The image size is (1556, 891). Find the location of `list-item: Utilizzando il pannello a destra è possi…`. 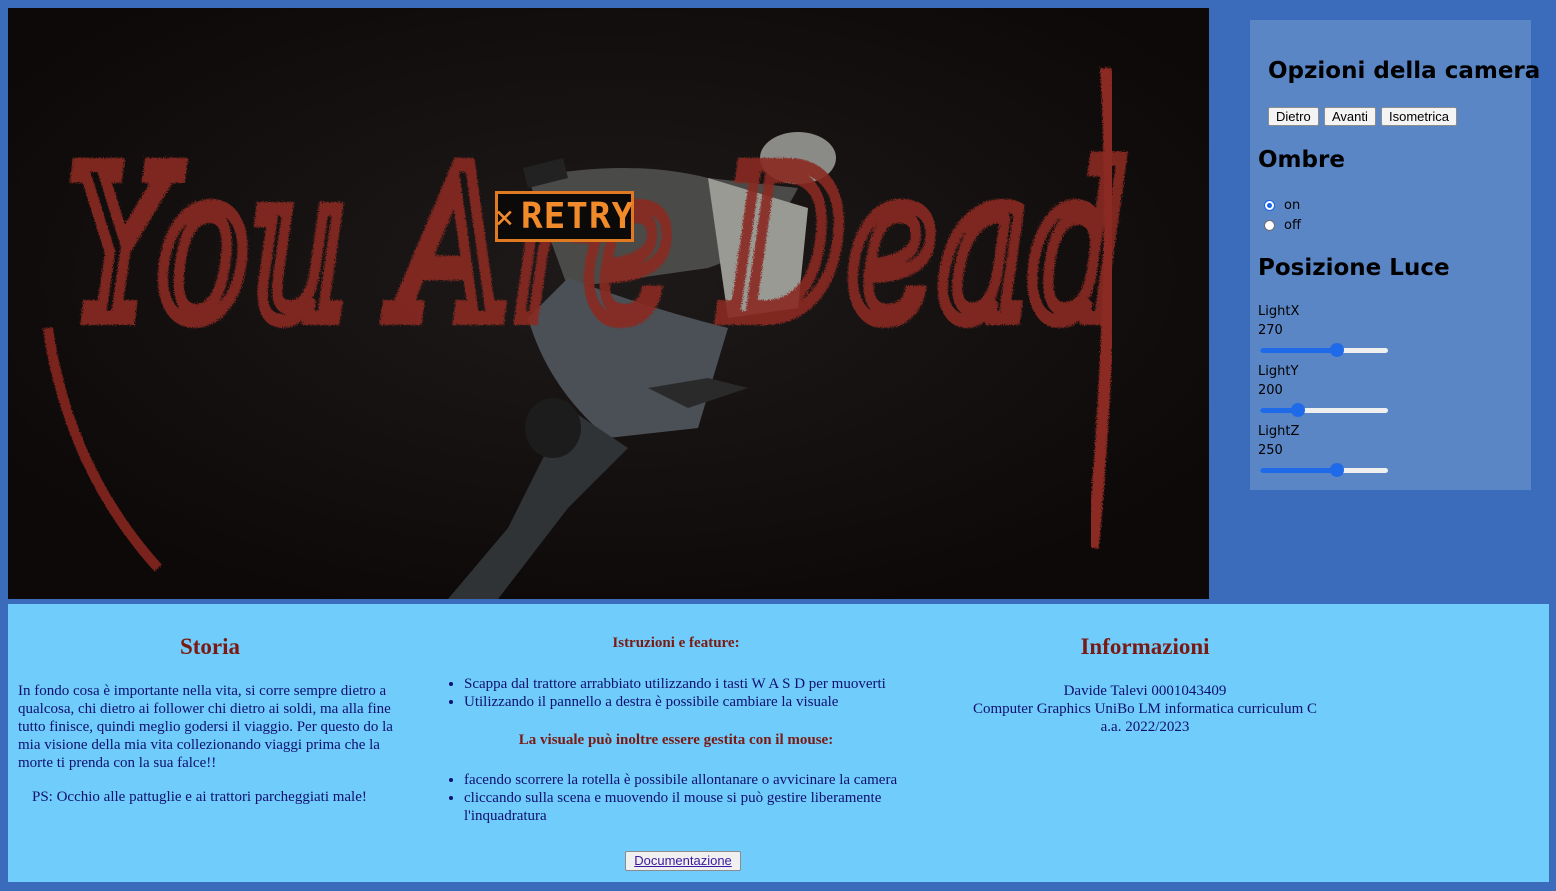

list-item: Utilizzando il pannello a destra è possi… is located at coordinates (704, 702).